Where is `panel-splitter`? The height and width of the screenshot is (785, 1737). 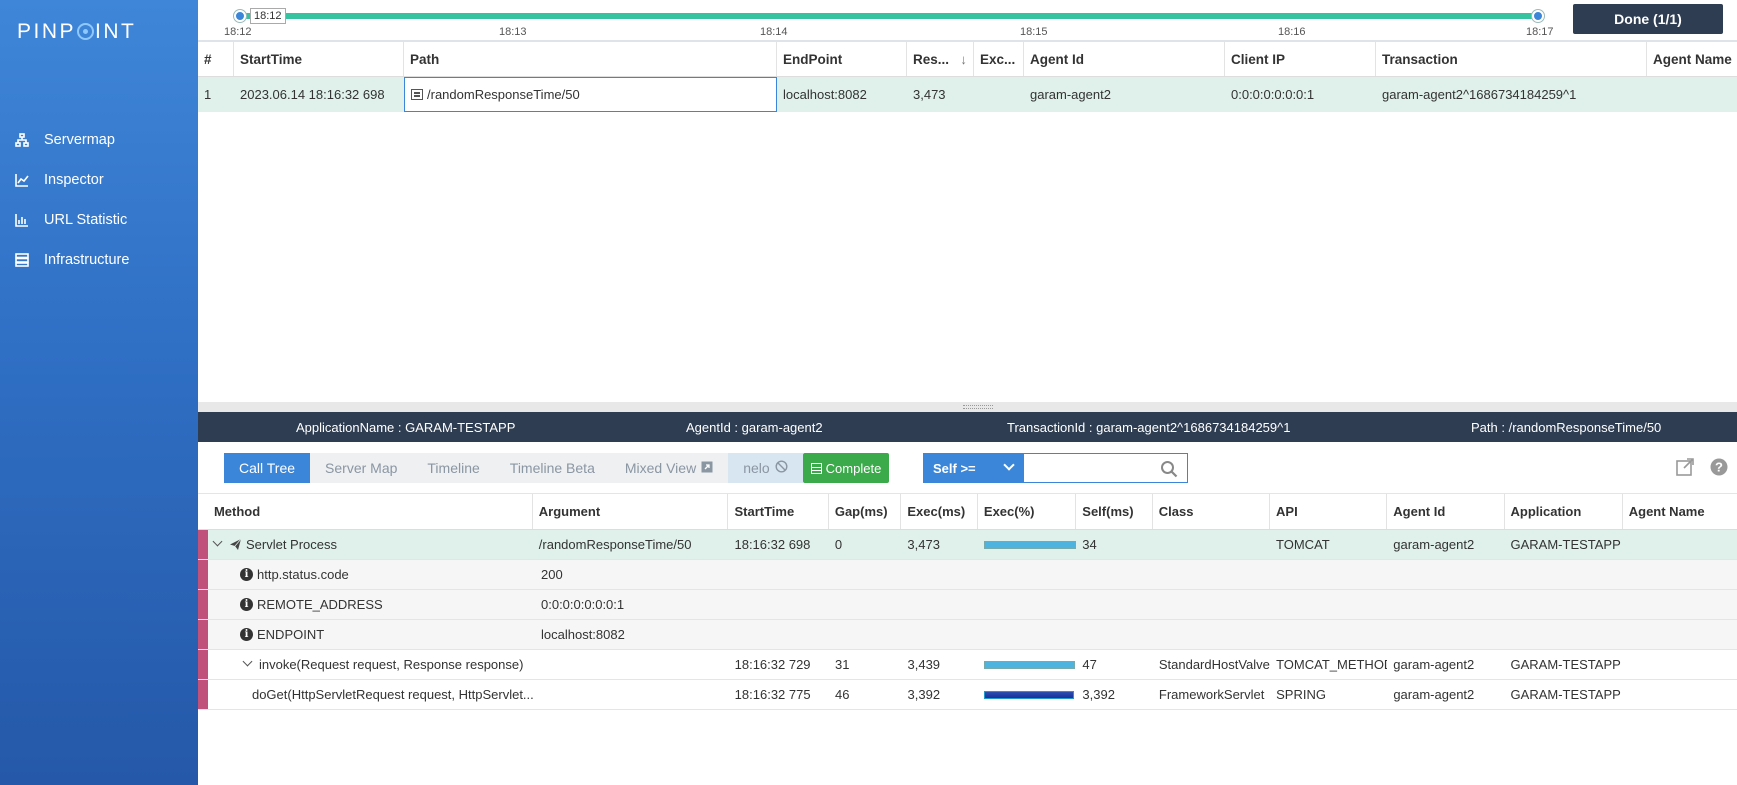 panel-splitter is located at coordinates (967, 407).